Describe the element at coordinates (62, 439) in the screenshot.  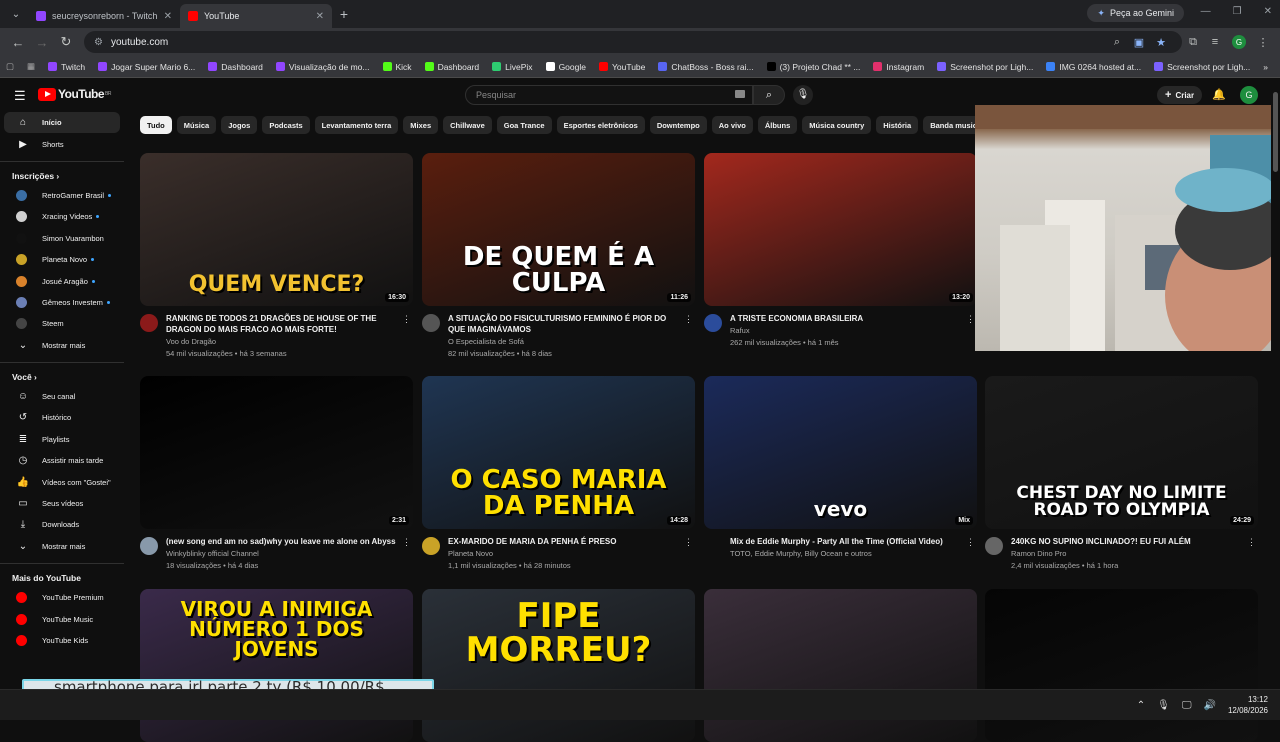
I see `sidebar-item-playlists: ≣ Playlists` at that location.